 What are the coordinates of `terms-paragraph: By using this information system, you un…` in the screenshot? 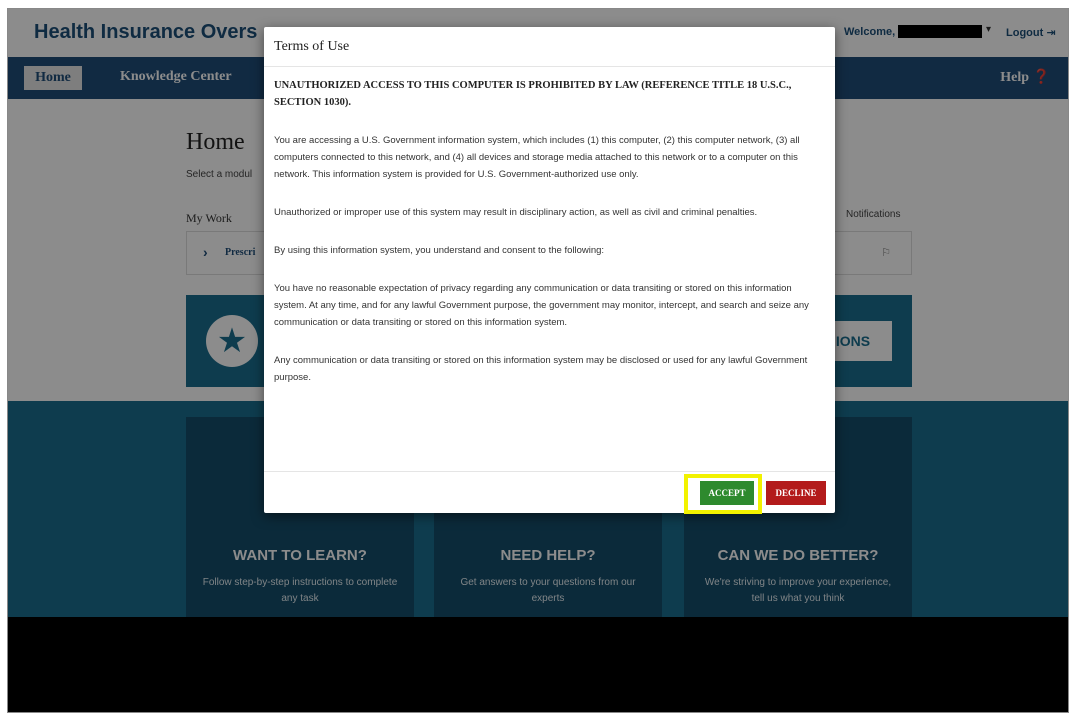 It's located at (439, 250).